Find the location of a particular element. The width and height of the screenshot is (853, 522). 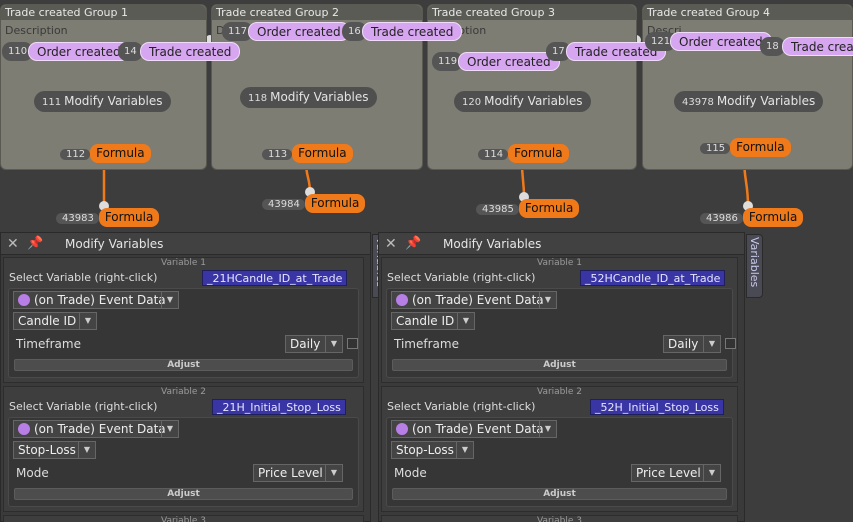

formula-node: 43986 Formula is located at coordinates (752, 217).